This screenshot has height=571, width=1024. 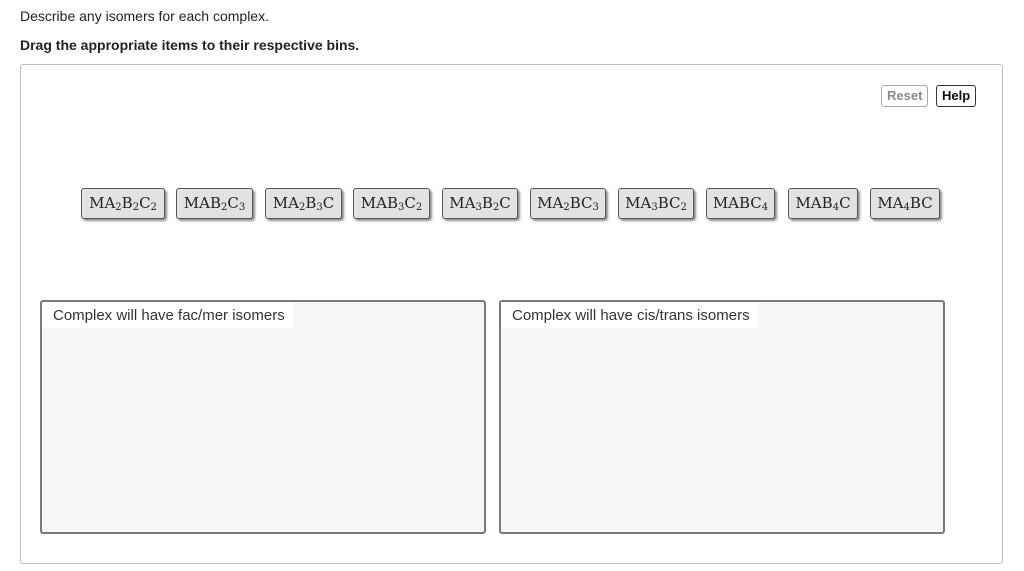 I want to click on draggable-item: MA4BC, so click(x=905, y=203).